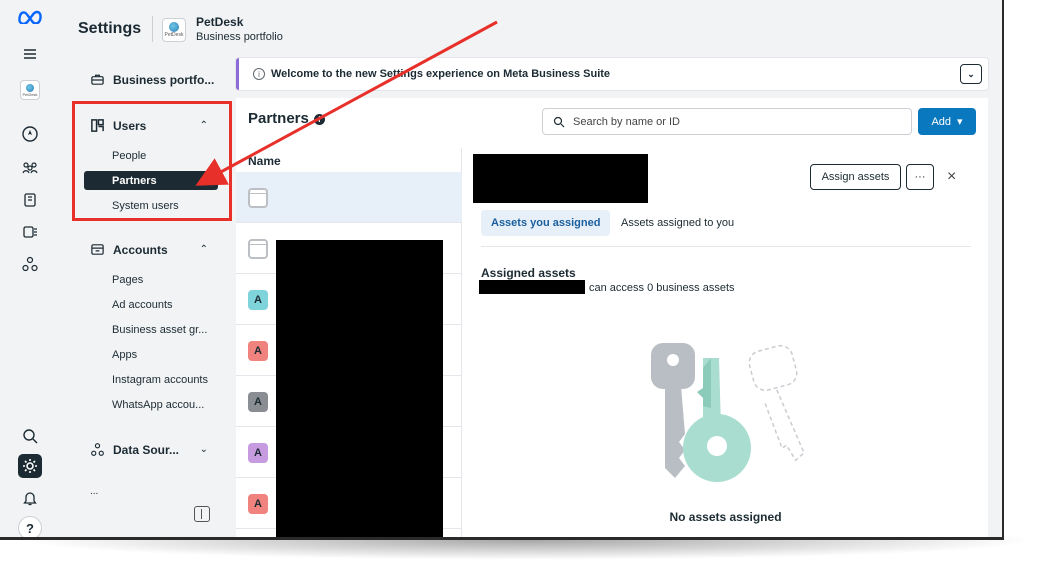 This screenshot has width=1058, height=578. Describe the element at coordinates (264, 161) in the screenshot. I see `column-header-name: Name` at that location.